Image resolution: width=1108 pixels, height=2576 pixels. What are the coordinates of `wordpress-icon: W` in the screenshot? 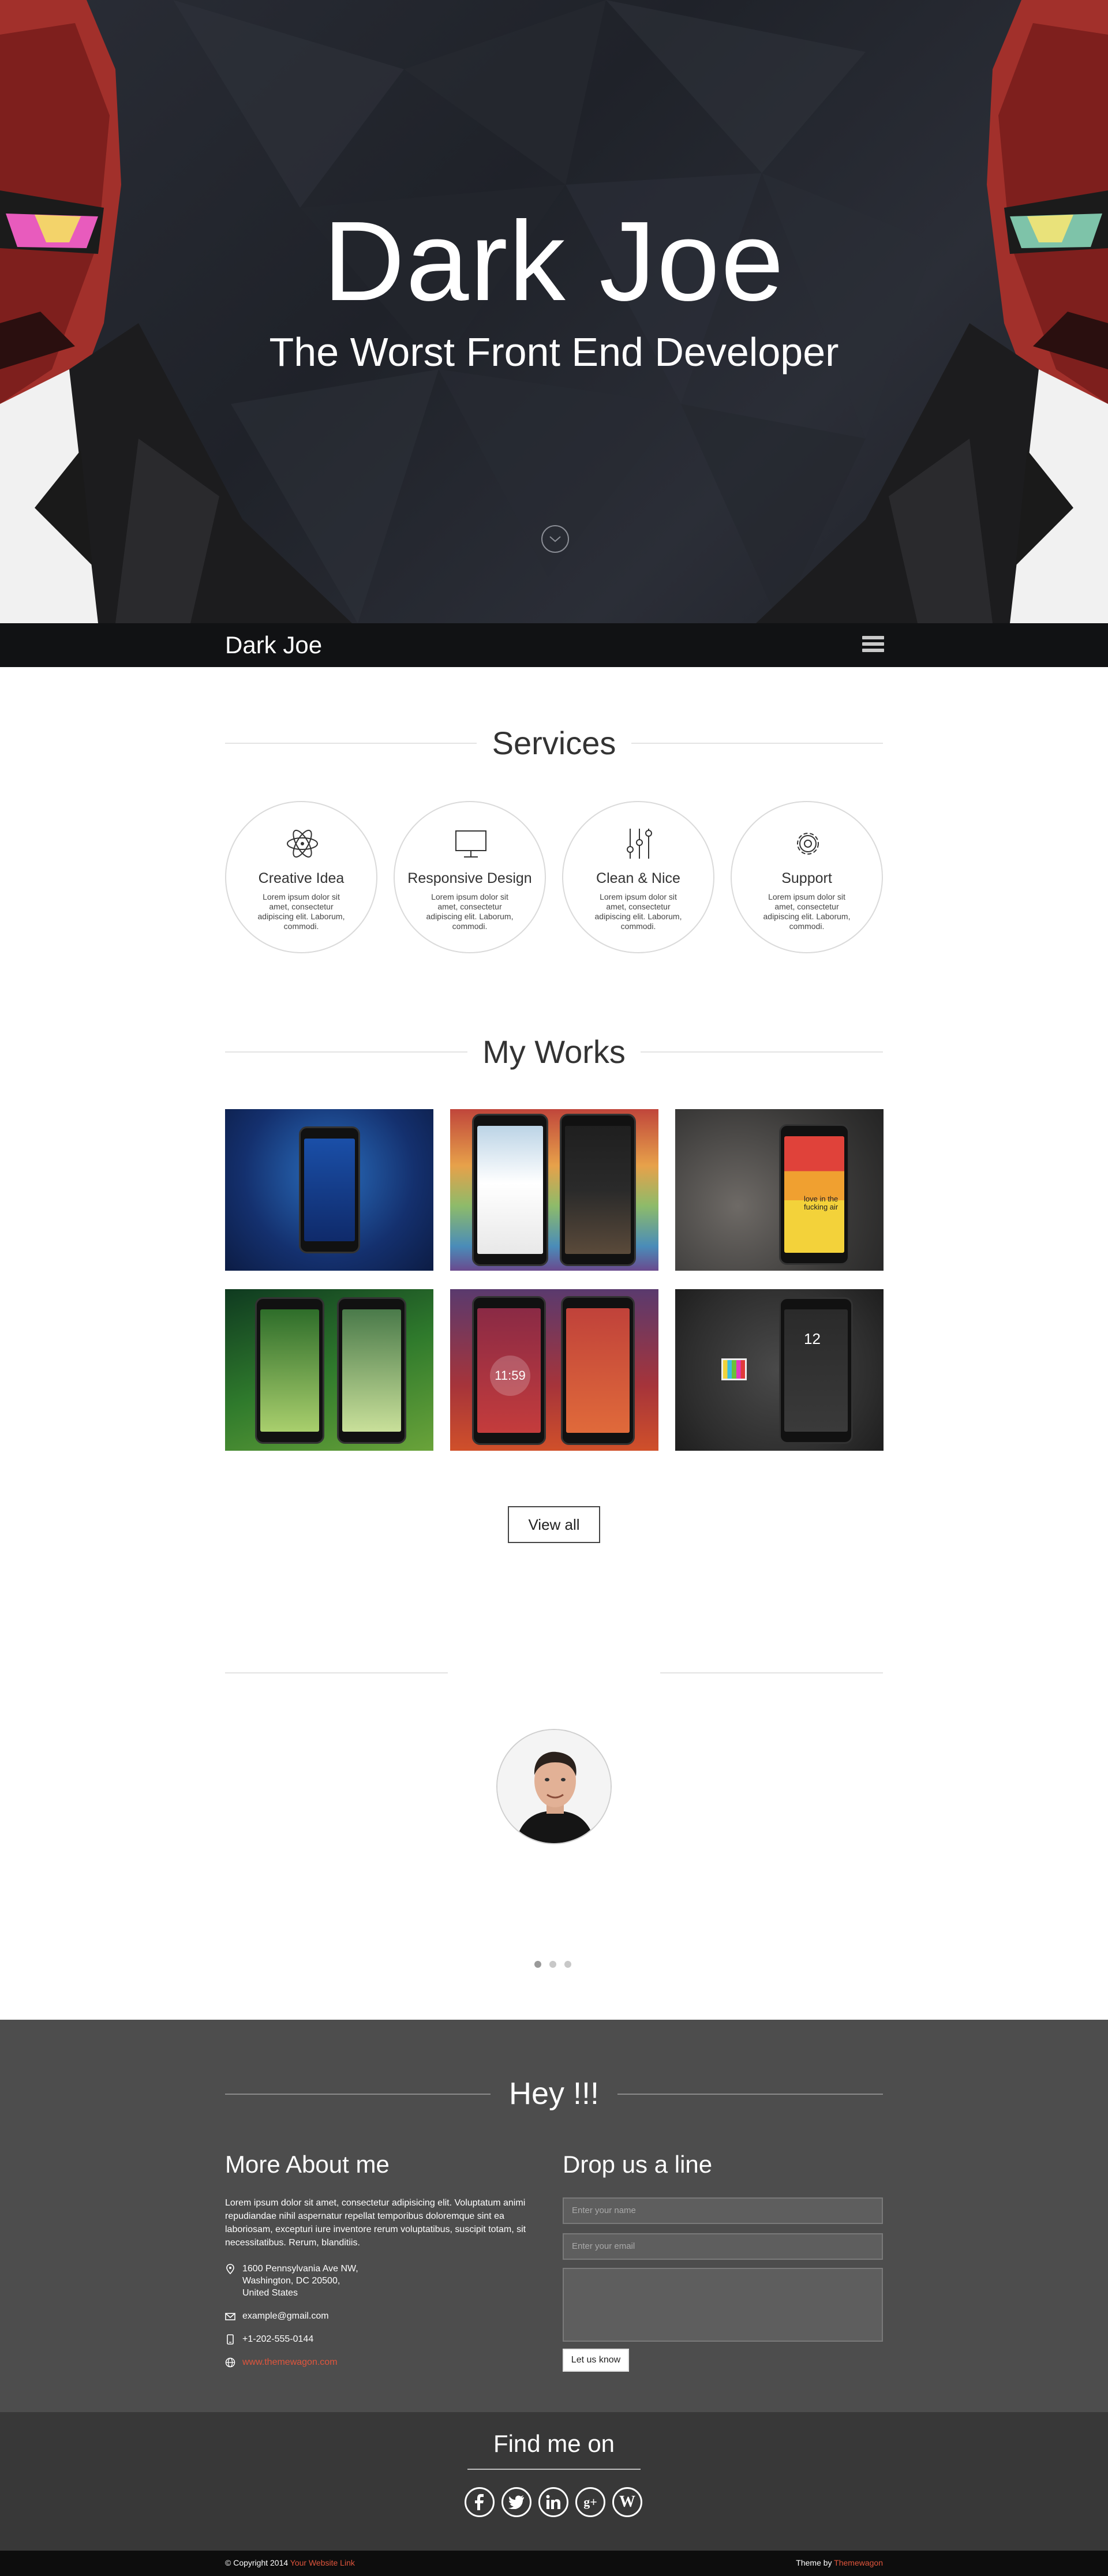 It's located at (627, 2502).